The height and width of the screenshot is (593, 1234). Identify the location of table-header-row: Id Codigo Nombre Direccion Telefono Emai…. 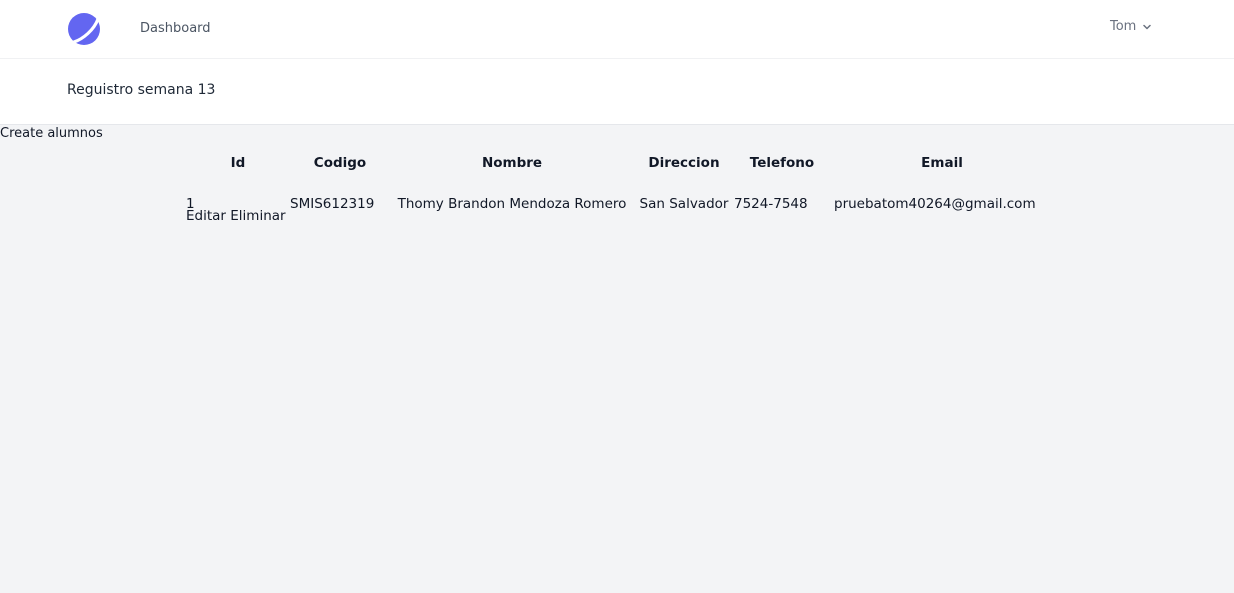
(620, 163).